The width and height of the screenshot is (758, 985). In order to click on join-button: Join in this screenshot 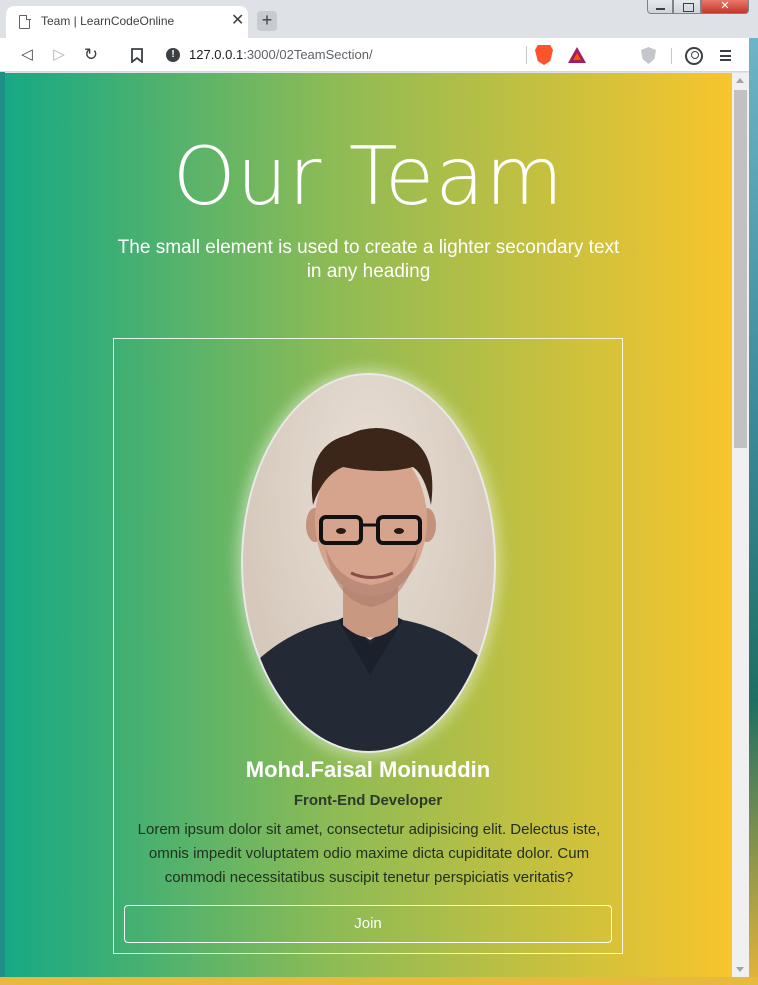, I will do `click(368, 924)`.